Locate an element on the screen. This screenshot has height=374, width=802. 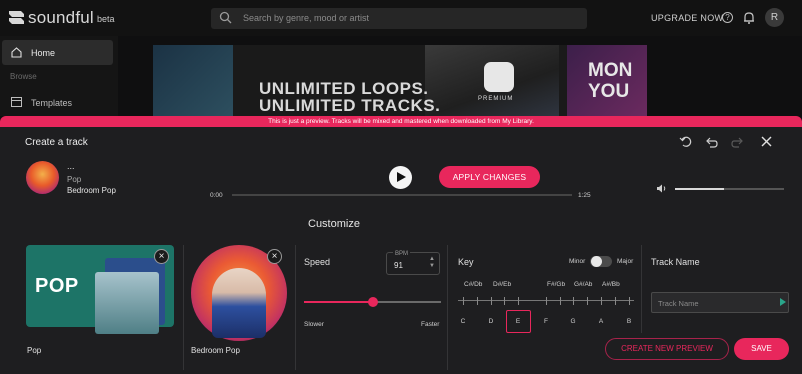
speed-label: Speed is located at coordinates (317, 262).